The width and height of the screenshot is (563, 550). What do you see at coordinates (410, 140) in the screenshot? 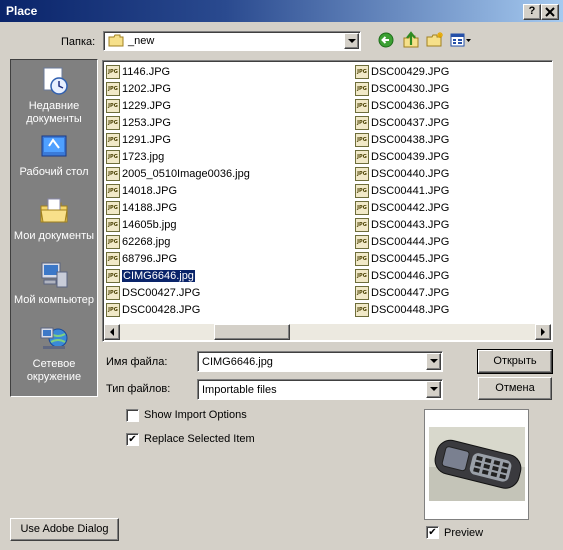
I see `file-name: DSC00438.JPG` at bounding box center [410, 140].